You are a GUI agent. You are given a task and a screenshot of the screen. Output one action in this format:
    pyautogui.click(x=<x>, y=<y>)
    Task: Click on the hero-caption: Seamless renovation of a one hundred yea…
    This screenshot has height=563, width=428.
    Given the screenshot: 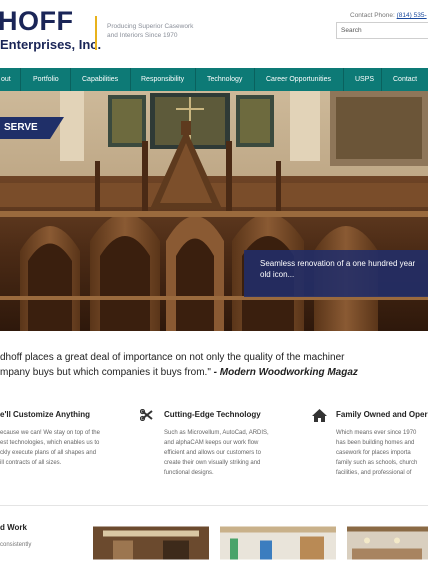 What is the action you would take?
    pyautogui.click(x=336, y=273)
    